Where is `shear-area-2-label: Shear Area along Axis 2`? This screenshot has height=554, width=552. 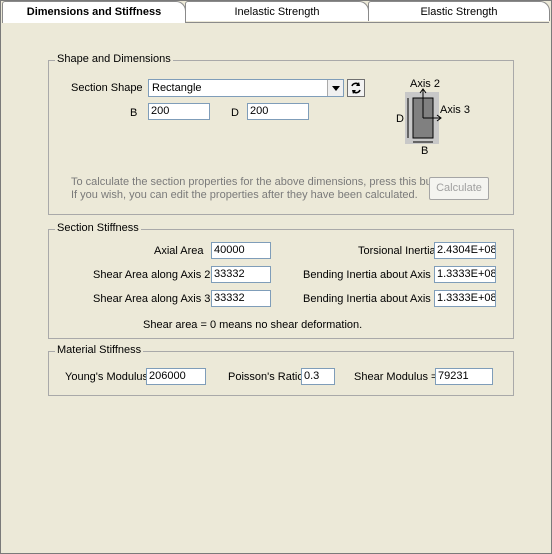 shear-area-2-label: Shear Area along Axis 2 is located at coordinates (152, 275).